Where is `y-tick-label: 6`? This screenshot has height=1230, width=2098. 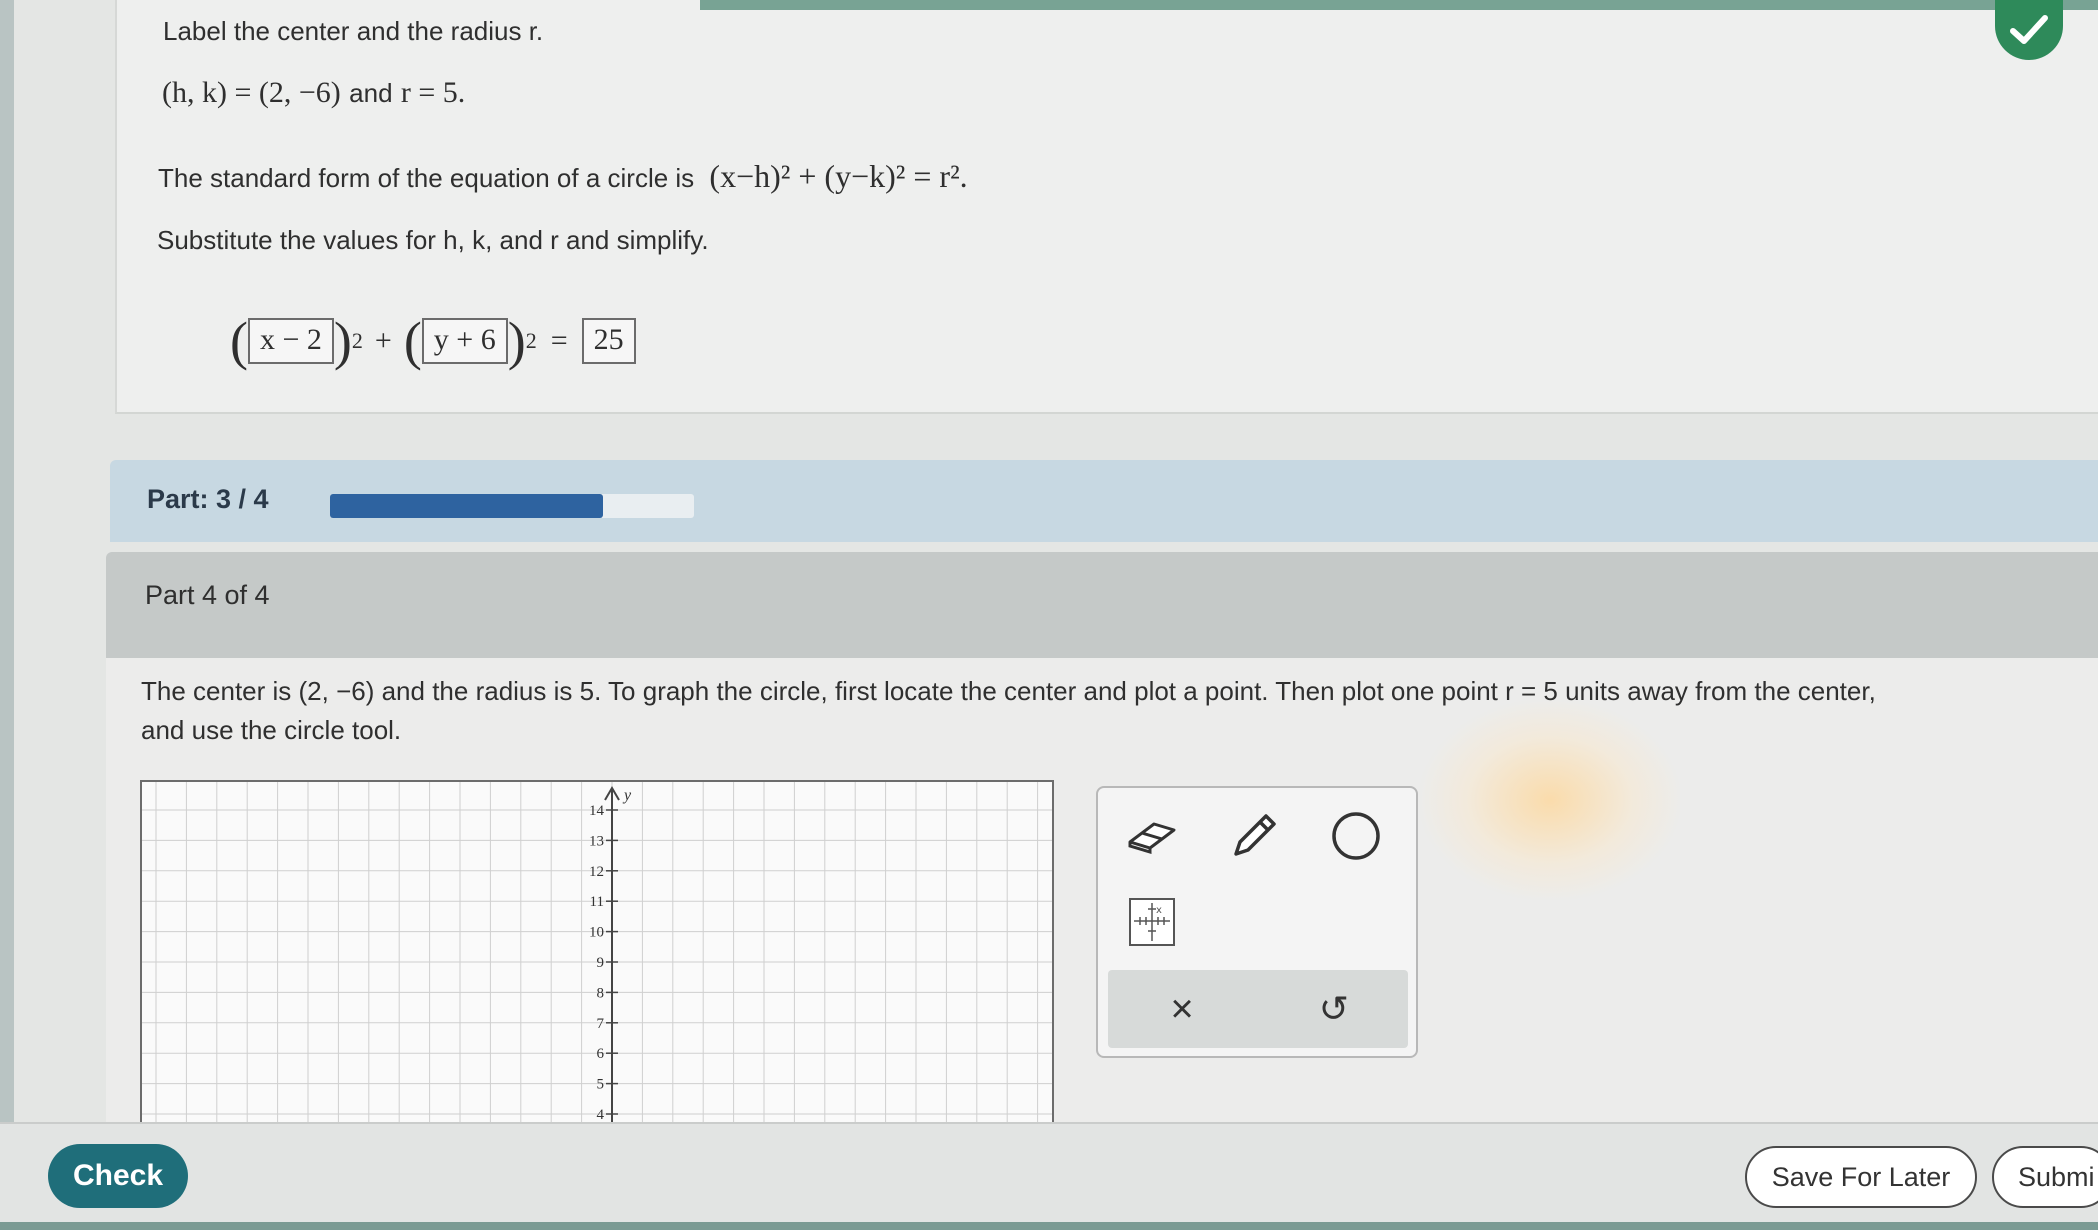 y-tick-label: 6 is located at coordinates (601, 1054).